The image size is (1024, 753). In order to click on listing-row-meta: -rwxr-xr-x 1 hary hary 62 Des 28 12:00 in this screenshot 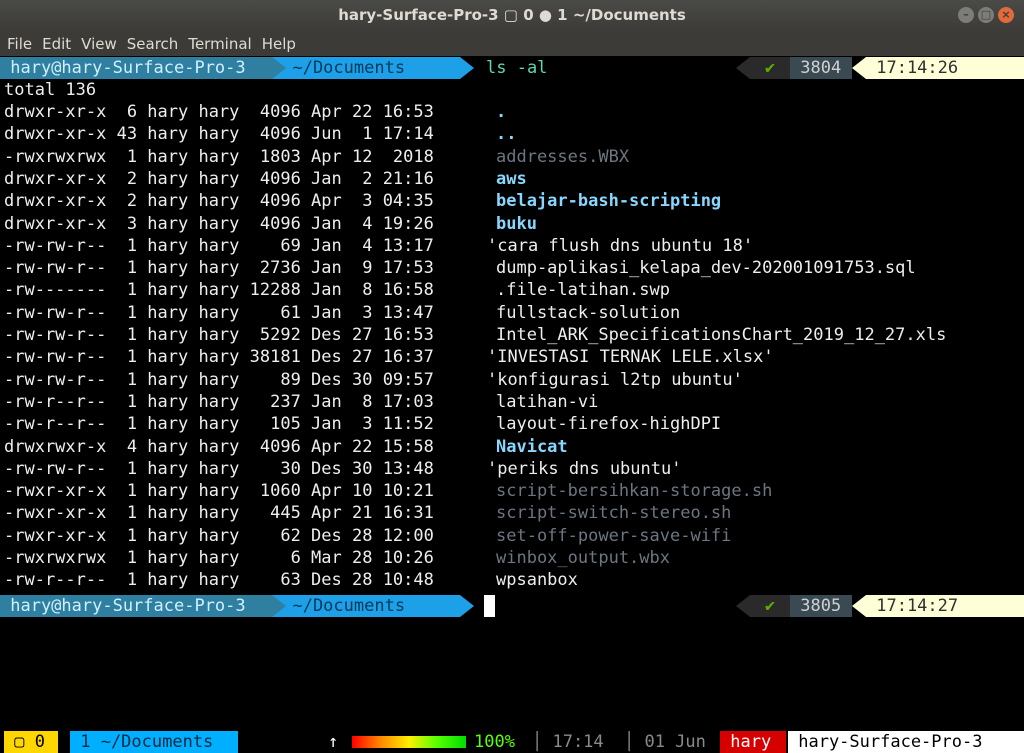, I will do `click(219, 535)`.